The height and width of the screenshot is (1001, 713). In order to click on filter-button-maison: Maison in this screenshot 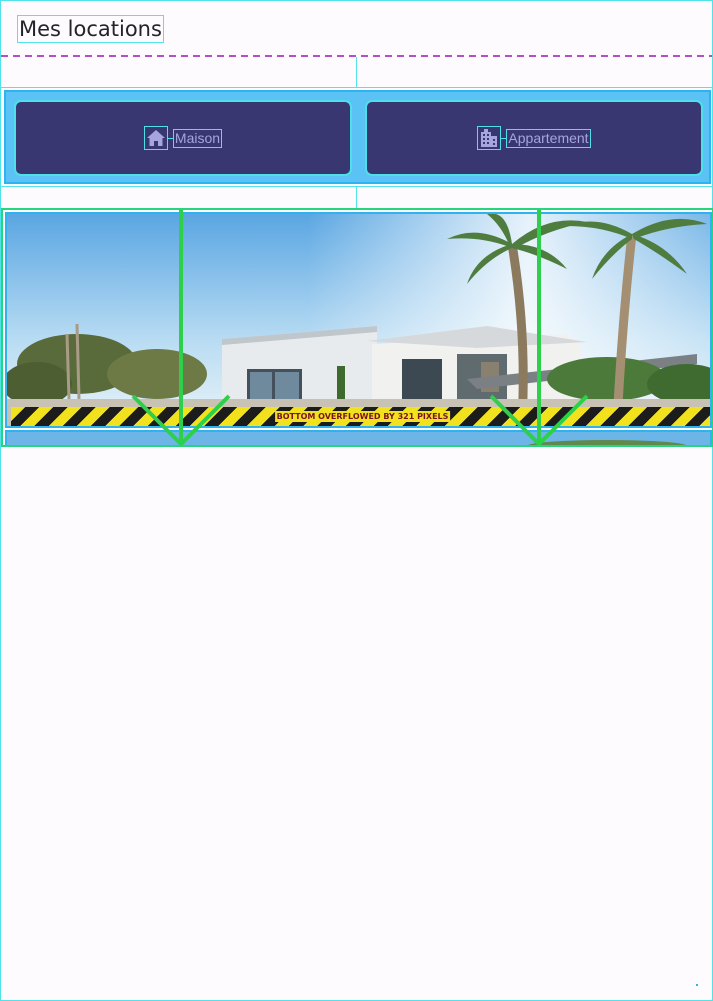, I will do `click(183, 138)`.